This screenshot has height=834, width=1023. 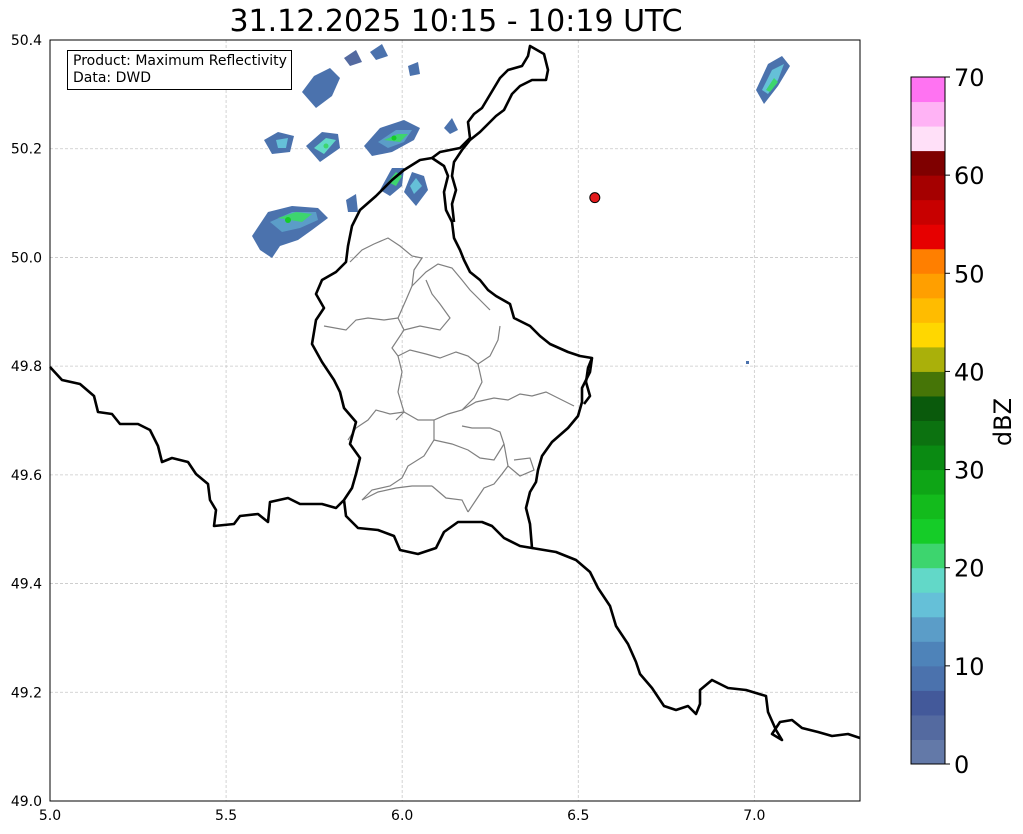 I want to click on y-axis-tick-labels: 49.0 49.2 49.4 49.6 49.8 50.0 50.2 50.4, so click(x=26, y=421).